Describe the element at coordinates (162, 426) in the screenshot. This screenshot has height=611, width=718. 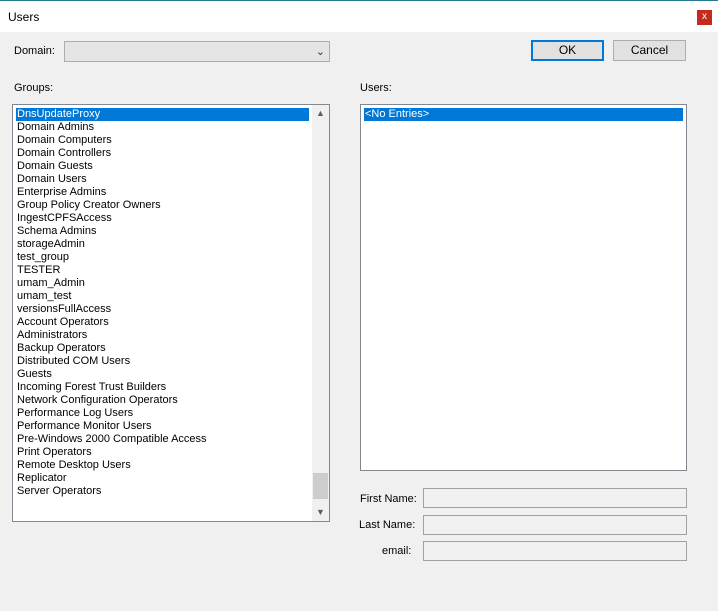
I see `group-list-item: Performance Monitor Users` at that location.